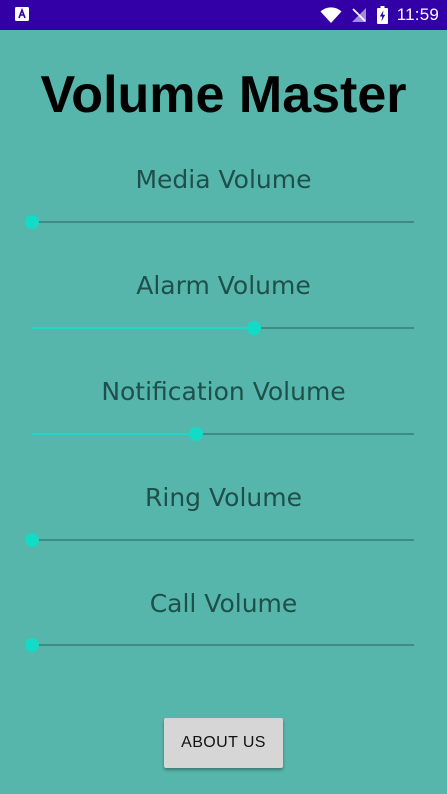 The height and width of the screenshot is (794, 447). What do you see at coordinates (358, 15) in the screenshot?
I see `no-signal-icon` at bounding box center [358, 15].